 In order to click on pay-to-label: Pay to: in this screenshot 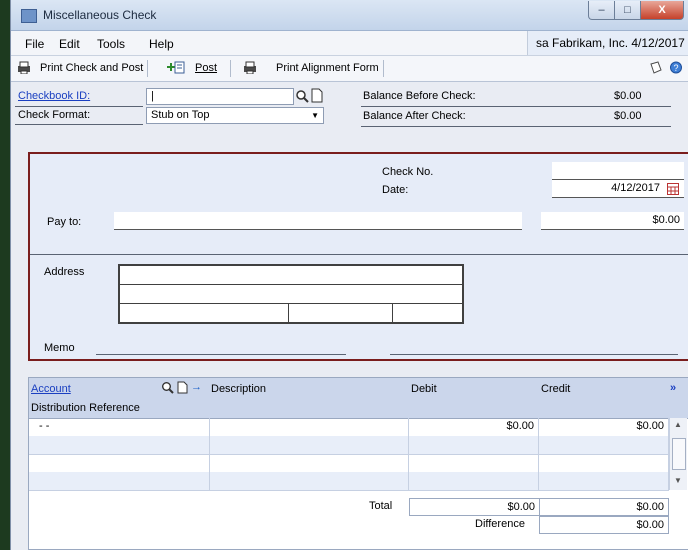, I will do `click(64, 222)`.